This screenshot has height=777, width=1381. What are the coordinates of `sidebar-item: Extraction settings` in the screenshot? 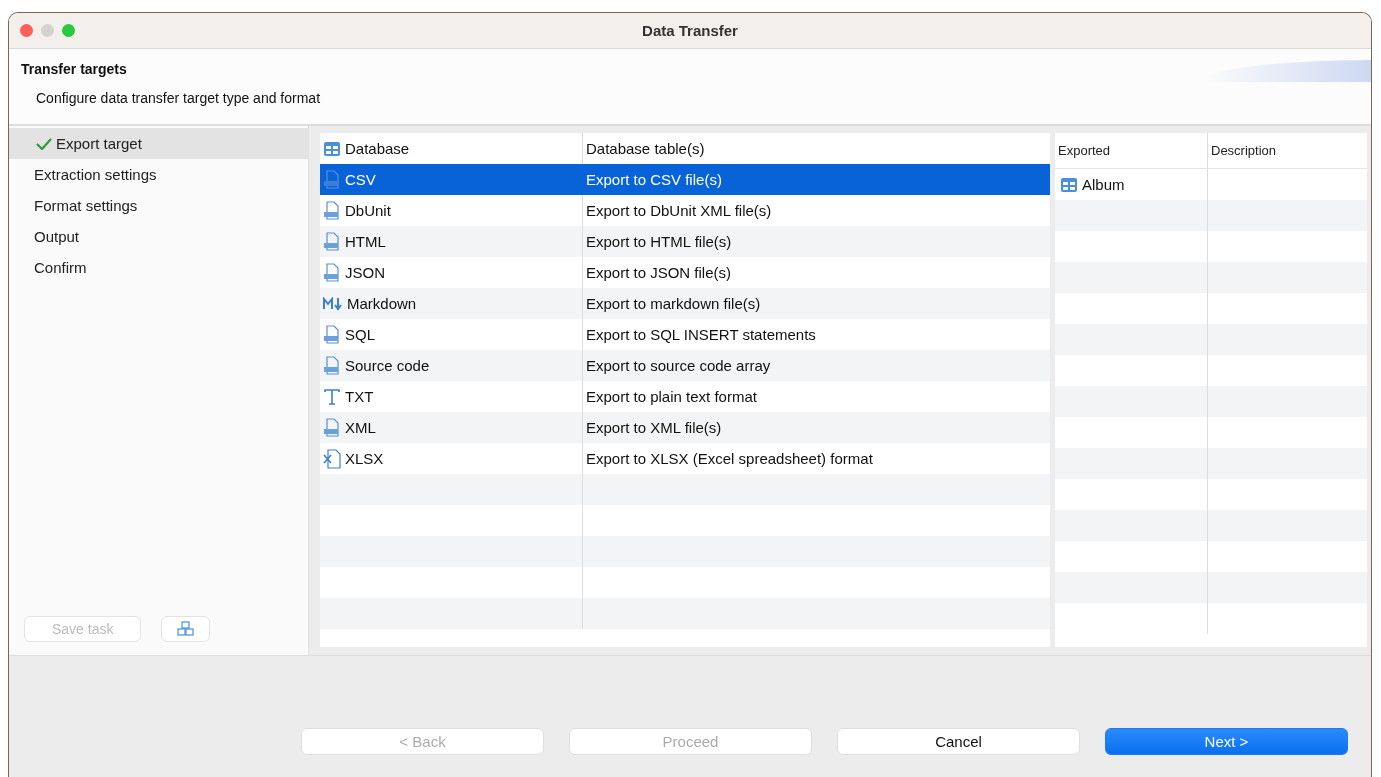 It's located at (158, 174).